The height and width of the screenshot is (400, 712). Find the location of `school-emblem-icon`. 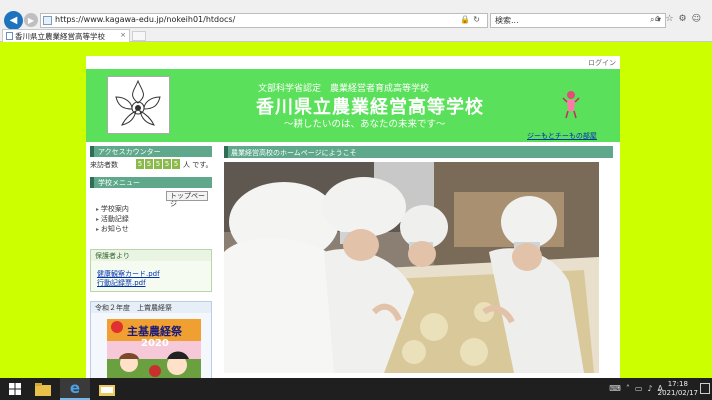

school-emblem-icon is located at coordinates (138, 102).